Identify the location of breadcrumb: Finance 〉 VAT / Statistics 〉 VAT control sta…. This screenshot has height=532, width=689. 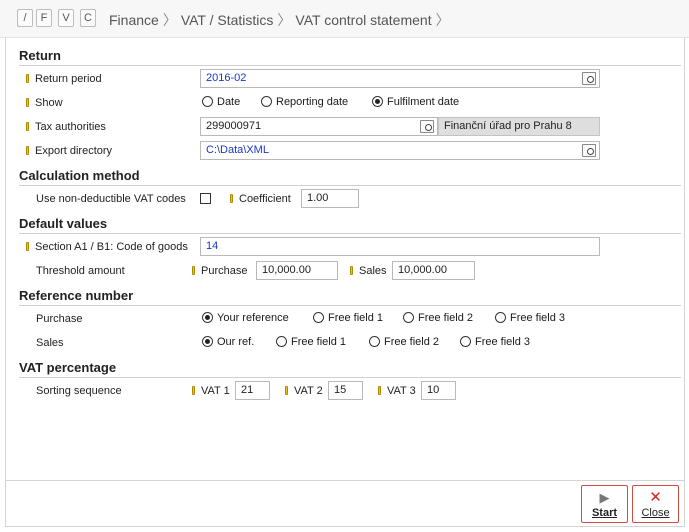
(281, 20).